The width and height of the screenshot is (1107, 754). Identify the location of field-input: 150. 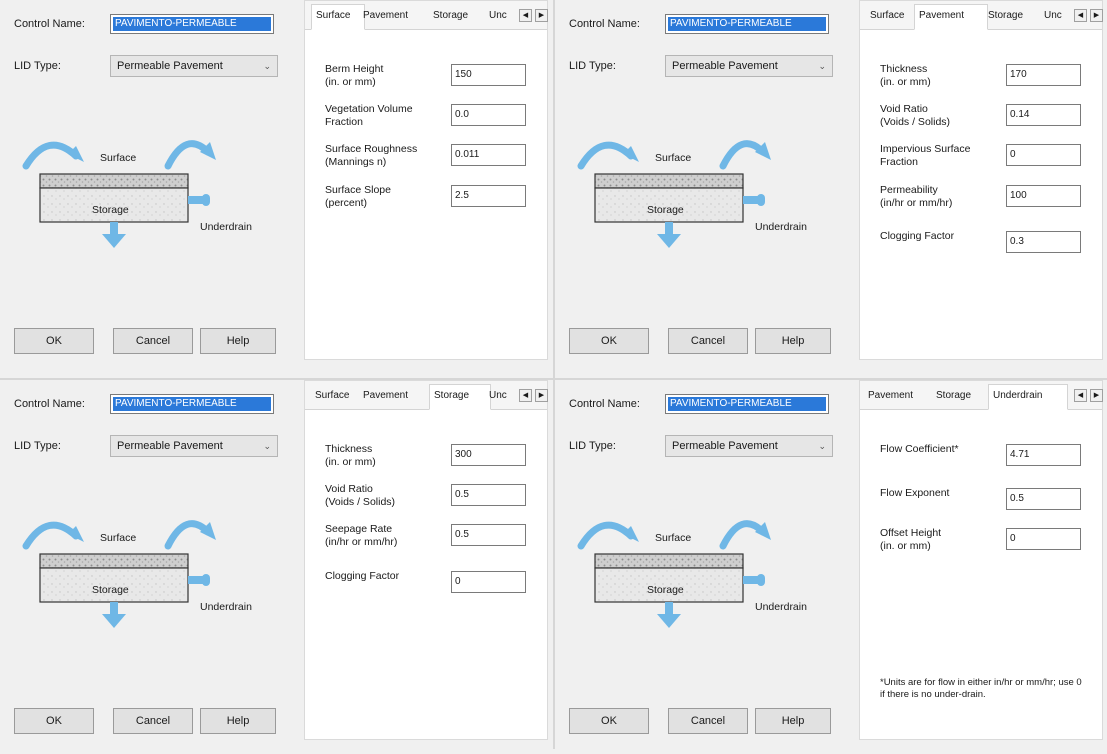
(488, 75).